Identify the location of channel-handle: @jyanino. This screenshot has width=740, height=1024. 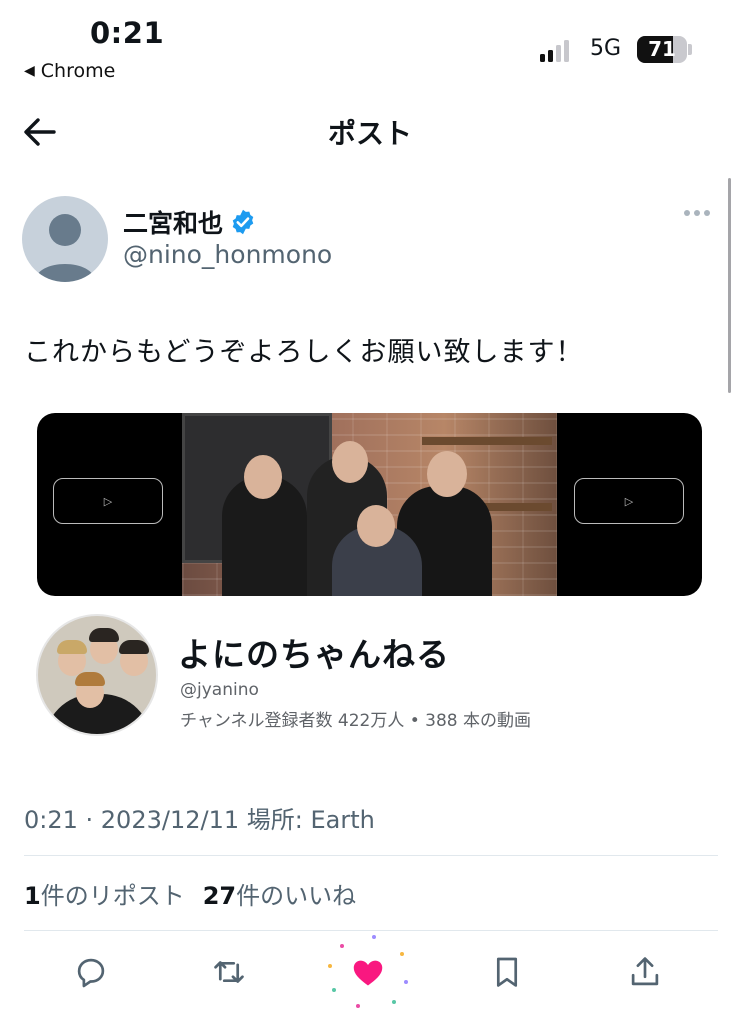
(219, 690).